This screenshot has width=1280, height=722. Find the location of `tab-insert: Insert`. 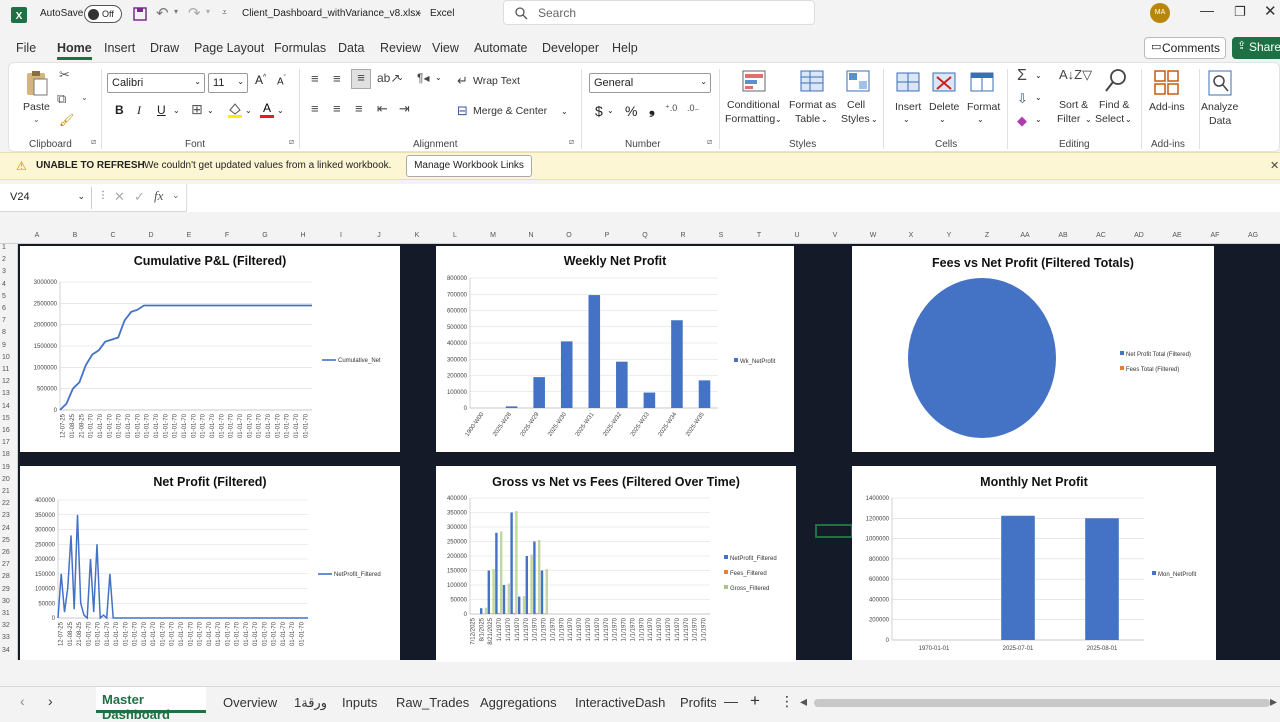

tab-insert: Insert is located at coordinates (119, 48).